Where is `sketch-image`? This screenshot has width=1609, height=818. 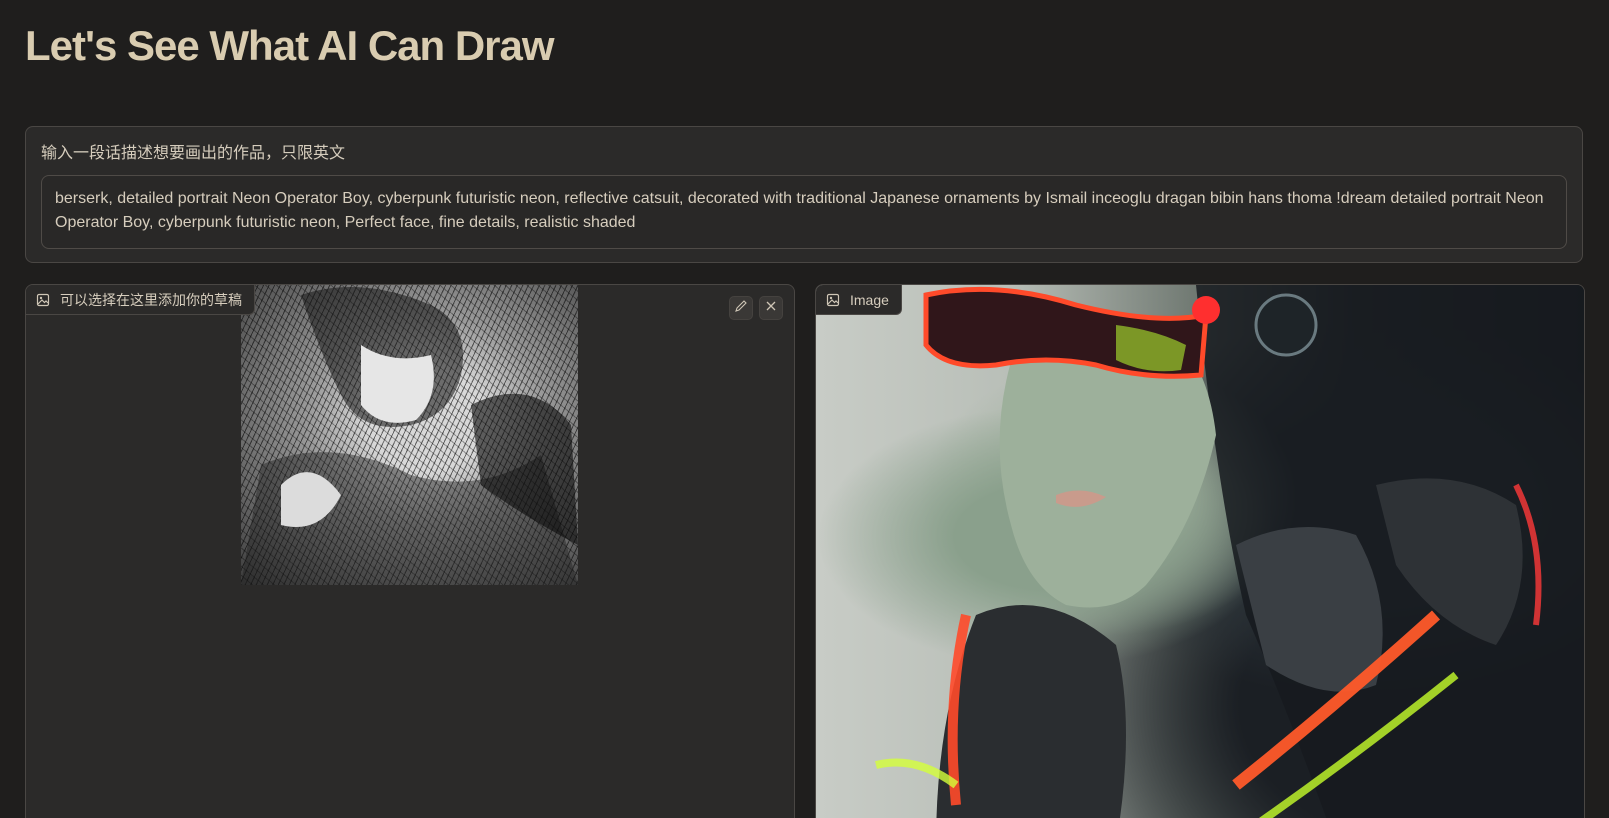 sketch-image is located at coordinates (409, 435).